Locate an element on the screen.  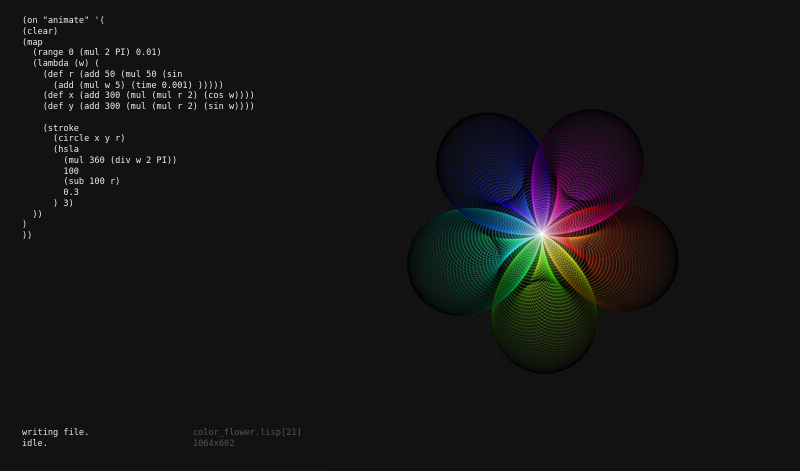
code-line: (map is located at coordinates (32, 42).